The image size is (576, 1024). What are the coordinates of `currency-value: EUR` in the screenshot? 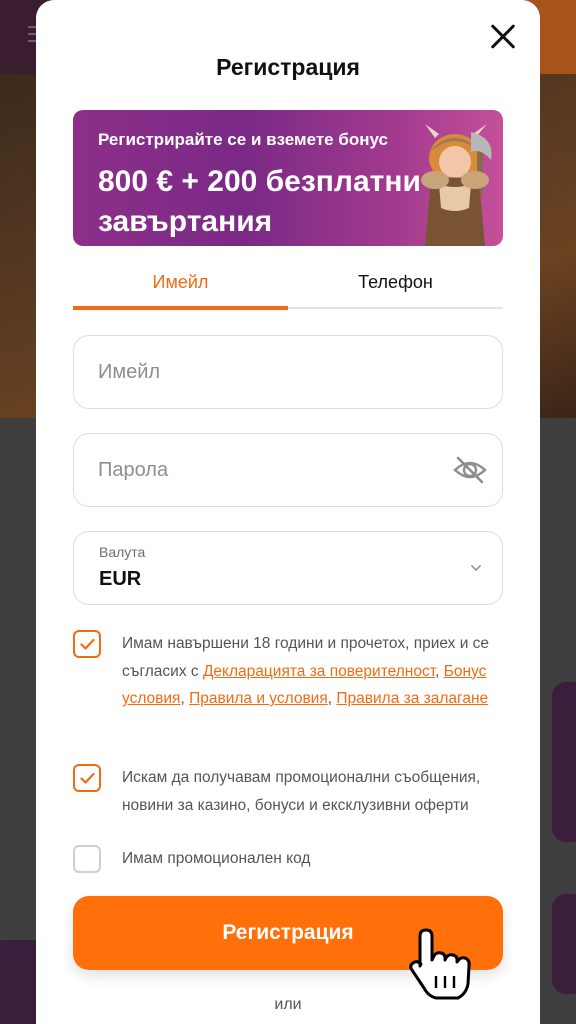 It's located at (120, 579).